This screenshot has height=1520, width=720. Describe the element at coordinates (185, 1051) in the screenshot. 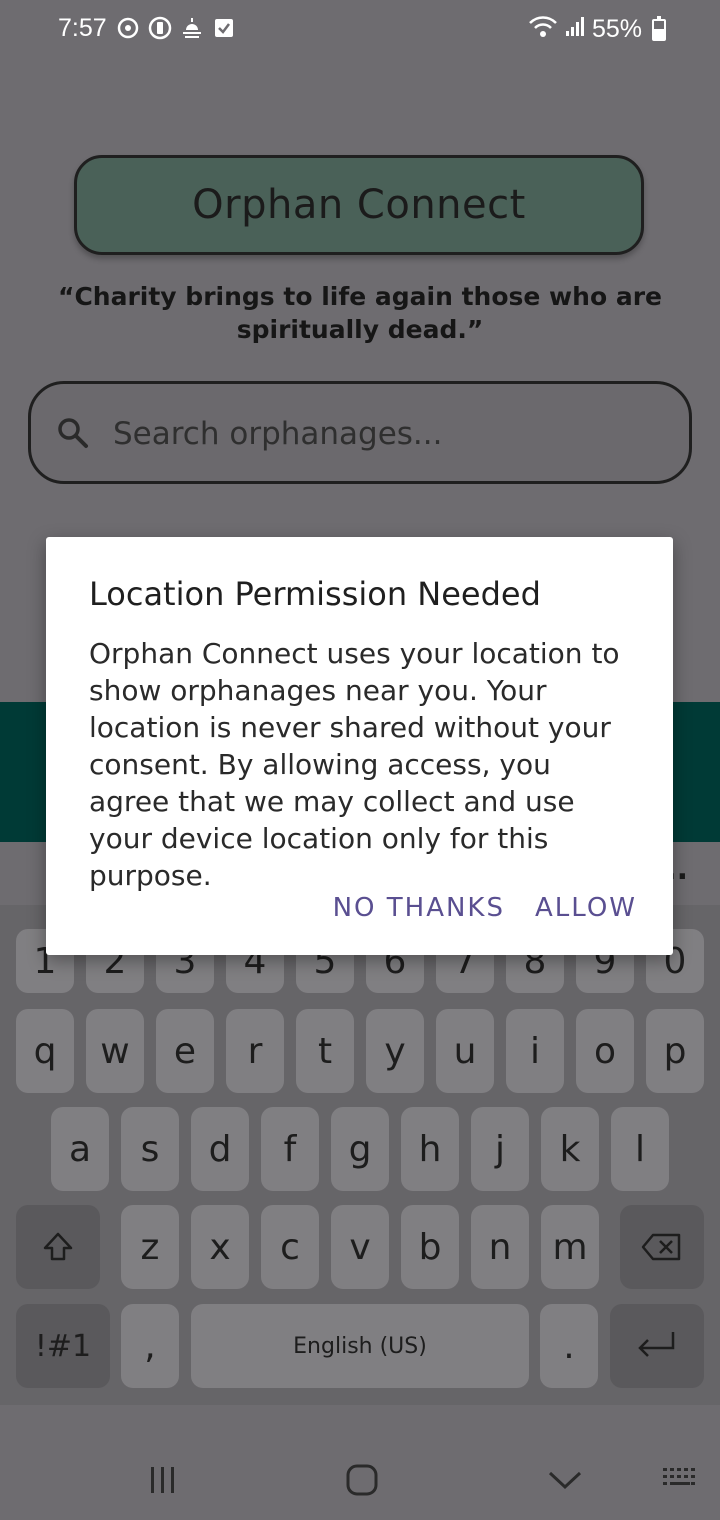

I see `key-e: e` at that location.